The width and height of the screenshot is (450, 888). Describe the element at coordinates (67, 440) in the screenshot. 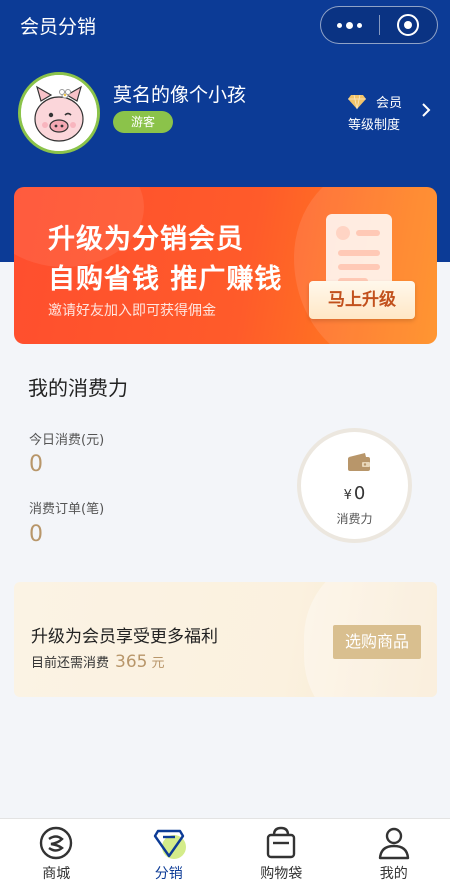

I see `today-spending-label: 今日消费(元)` at that location.